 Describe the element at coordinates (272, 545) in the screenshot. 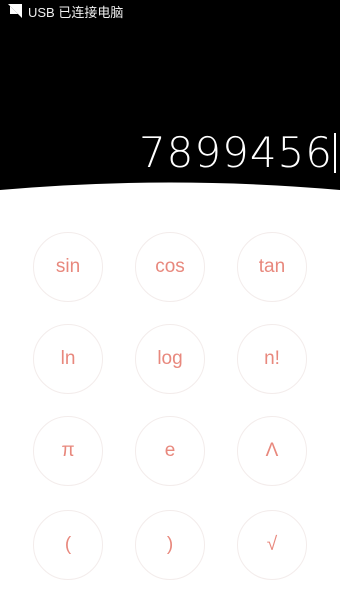

I see `sqrt-key: √` at that location.